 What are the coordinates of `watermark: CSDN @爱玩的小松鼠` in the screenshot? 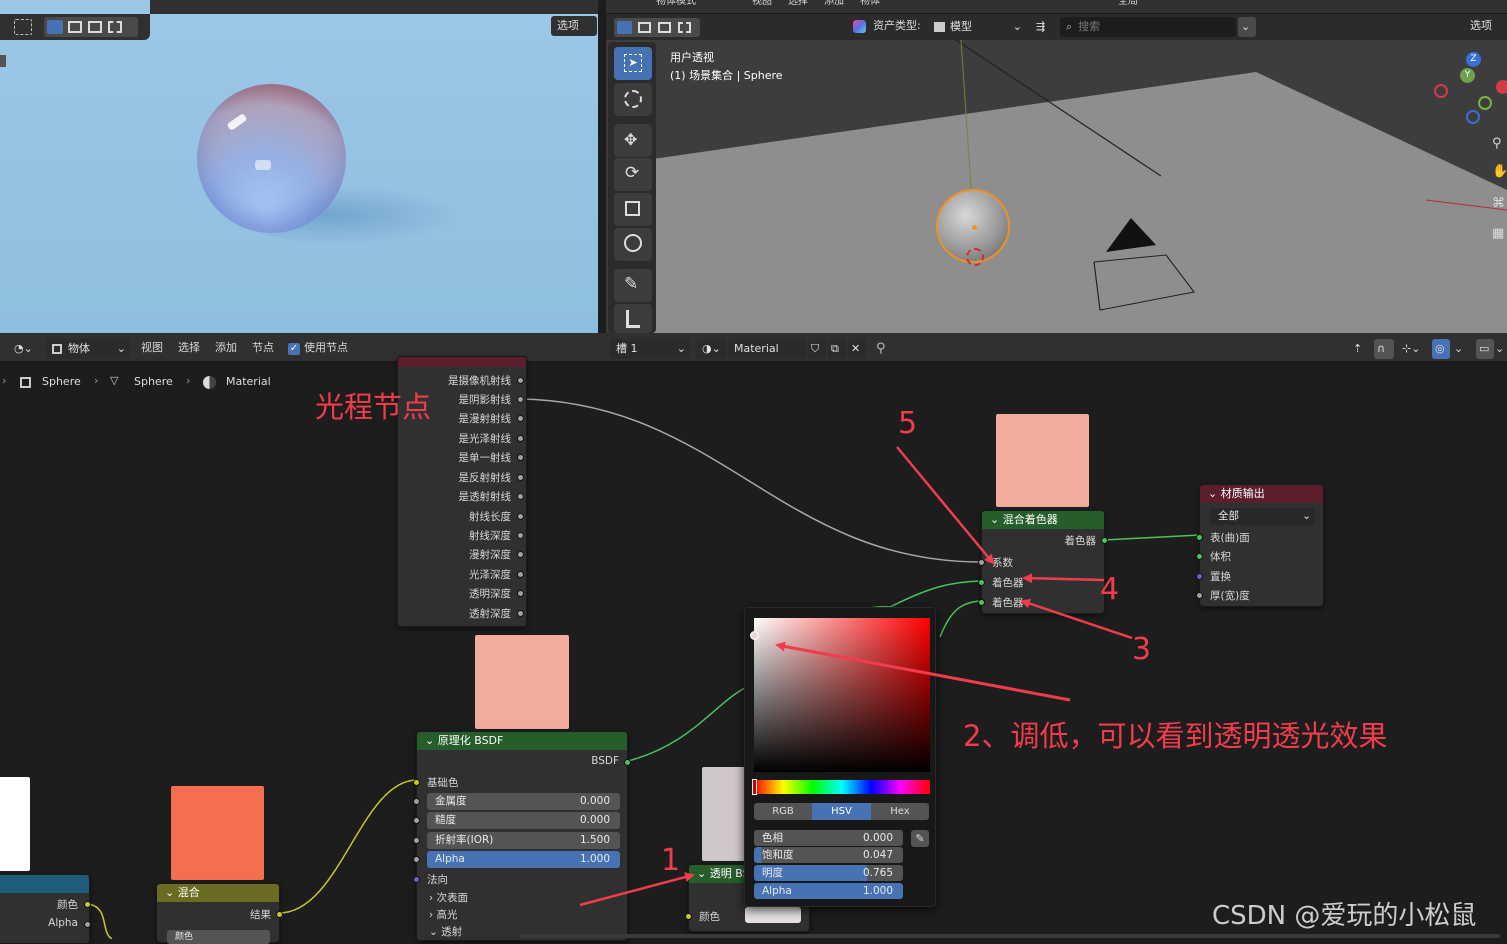 It's located at (1344, 916).